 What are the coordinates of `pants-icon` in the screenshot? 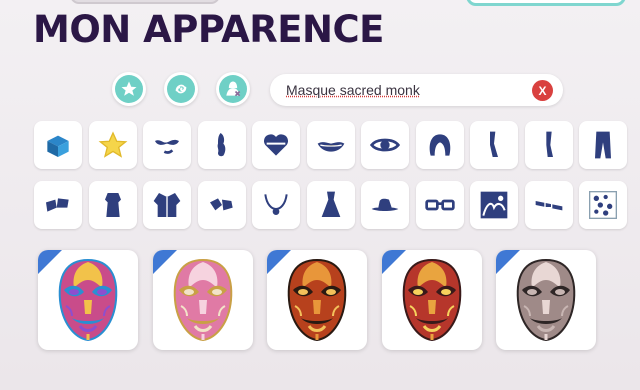 It's located at (603, 145).